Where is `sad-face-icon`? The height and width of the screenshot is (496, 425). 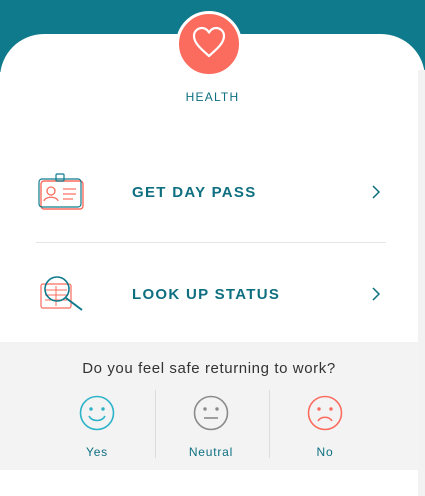
sad-face-icon is located at coordinates (325, 415).